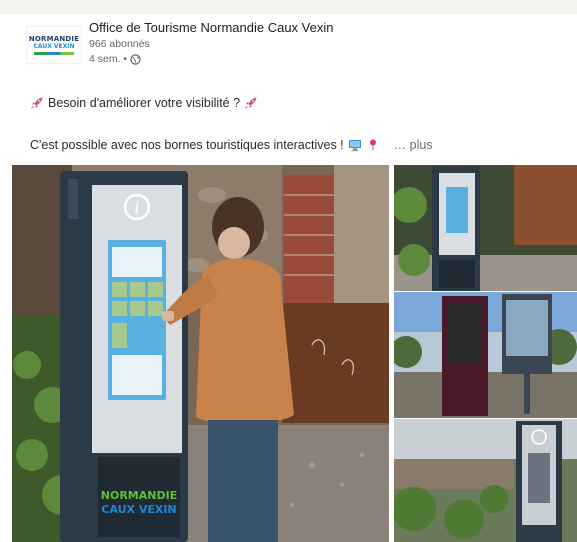 The image size is (577, 542). What do you see at coordinates (373, 145) in the screenshot?
I see `pin-icon` at bounding box center [373, 145].